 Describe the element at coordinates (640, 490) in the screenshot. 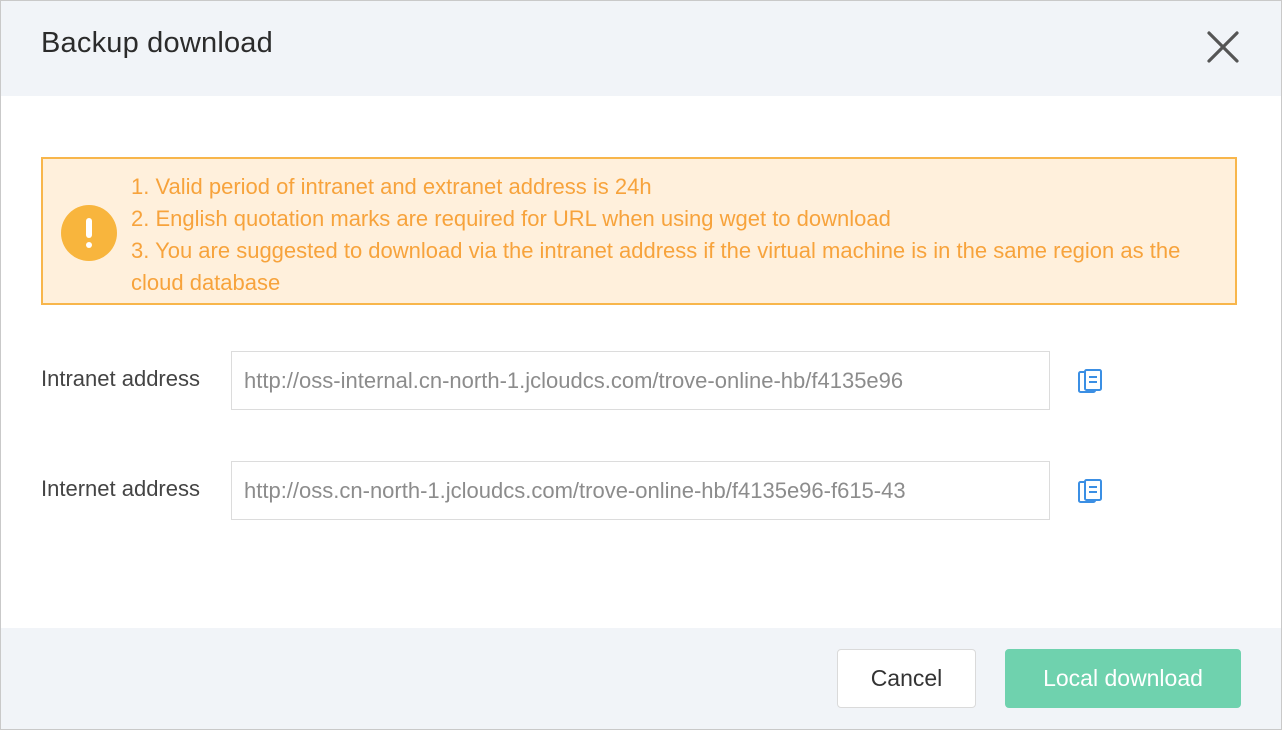

I see `internet-address-input` at that location.